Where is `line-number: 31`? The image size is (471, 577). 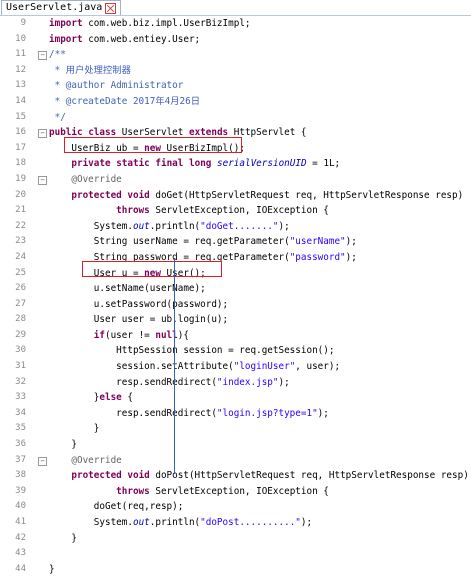
line-number: 31 is located at coordinates (20, 366).